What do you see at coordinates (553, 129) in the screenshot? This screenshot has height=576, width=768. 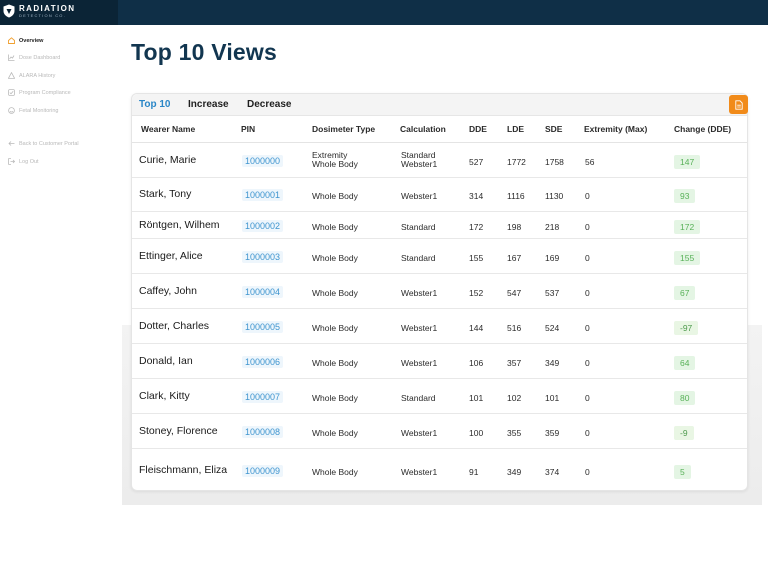 I see `column-header-sde: SDE` at bounding box center [553, 129].